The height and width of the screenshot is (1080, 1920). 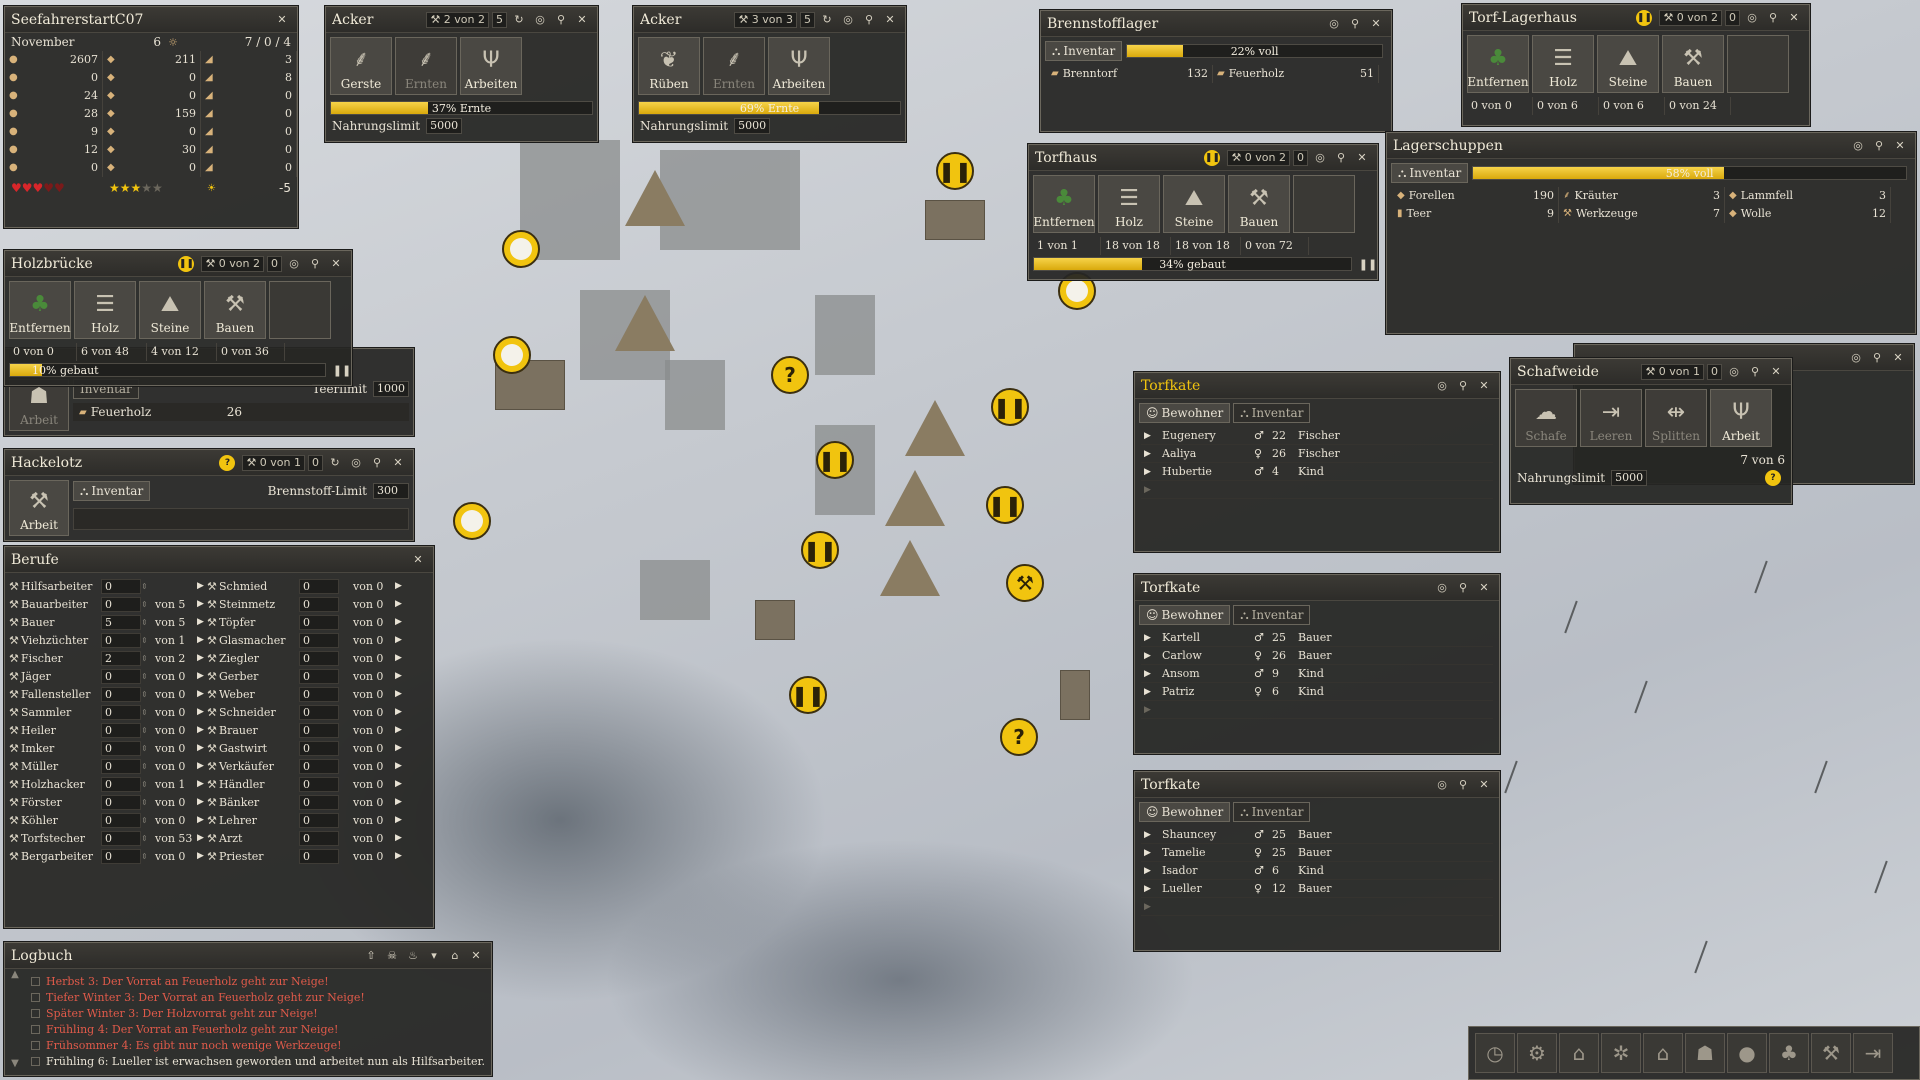 I want to click on resident-row: ▶ Patriz ♀ 6 Kind, so click(x=1317, y=692).